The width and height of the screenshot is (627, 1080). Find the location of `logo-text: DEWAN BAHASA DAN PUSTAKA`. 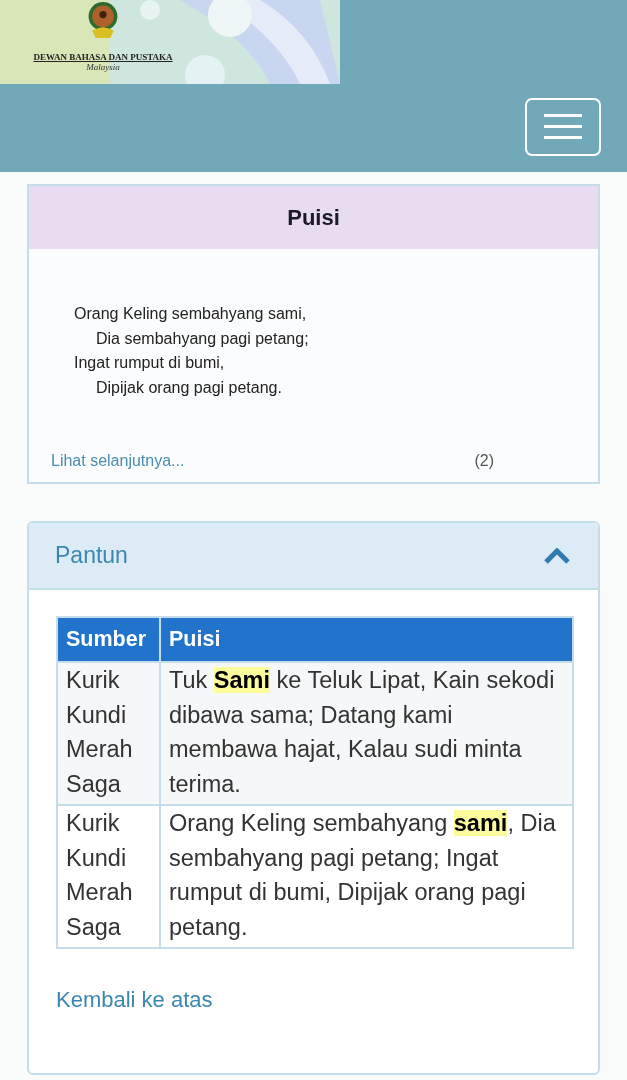

logo-text: DEWAN BAHASA DAN PUSTAKA is located at coordinates (103, 57).